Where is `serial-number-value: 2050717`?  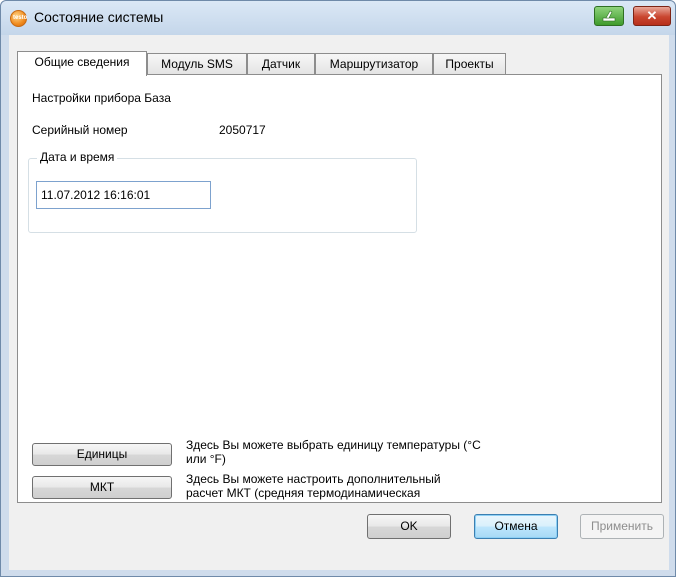
serial-number-value: 2050717 is located at coordinates (242, 130).